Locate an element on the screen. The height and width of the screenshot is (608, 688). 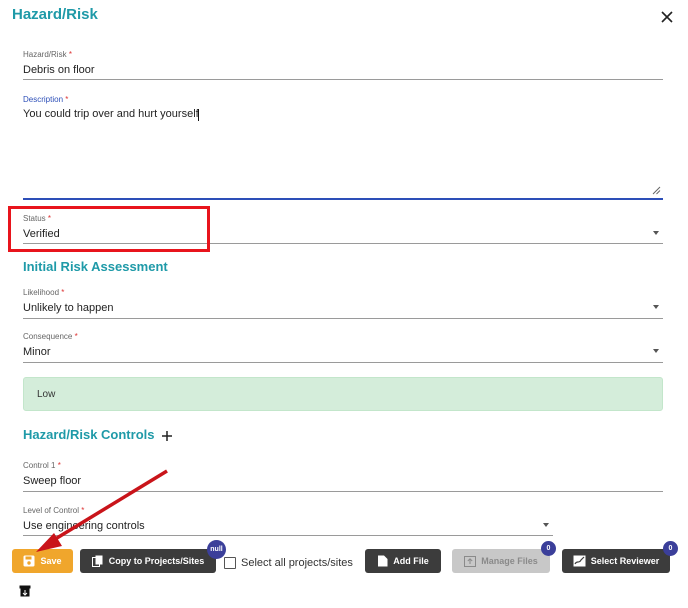
select-all-projects: Select all projects/sites is located at coordinates (288, 563).